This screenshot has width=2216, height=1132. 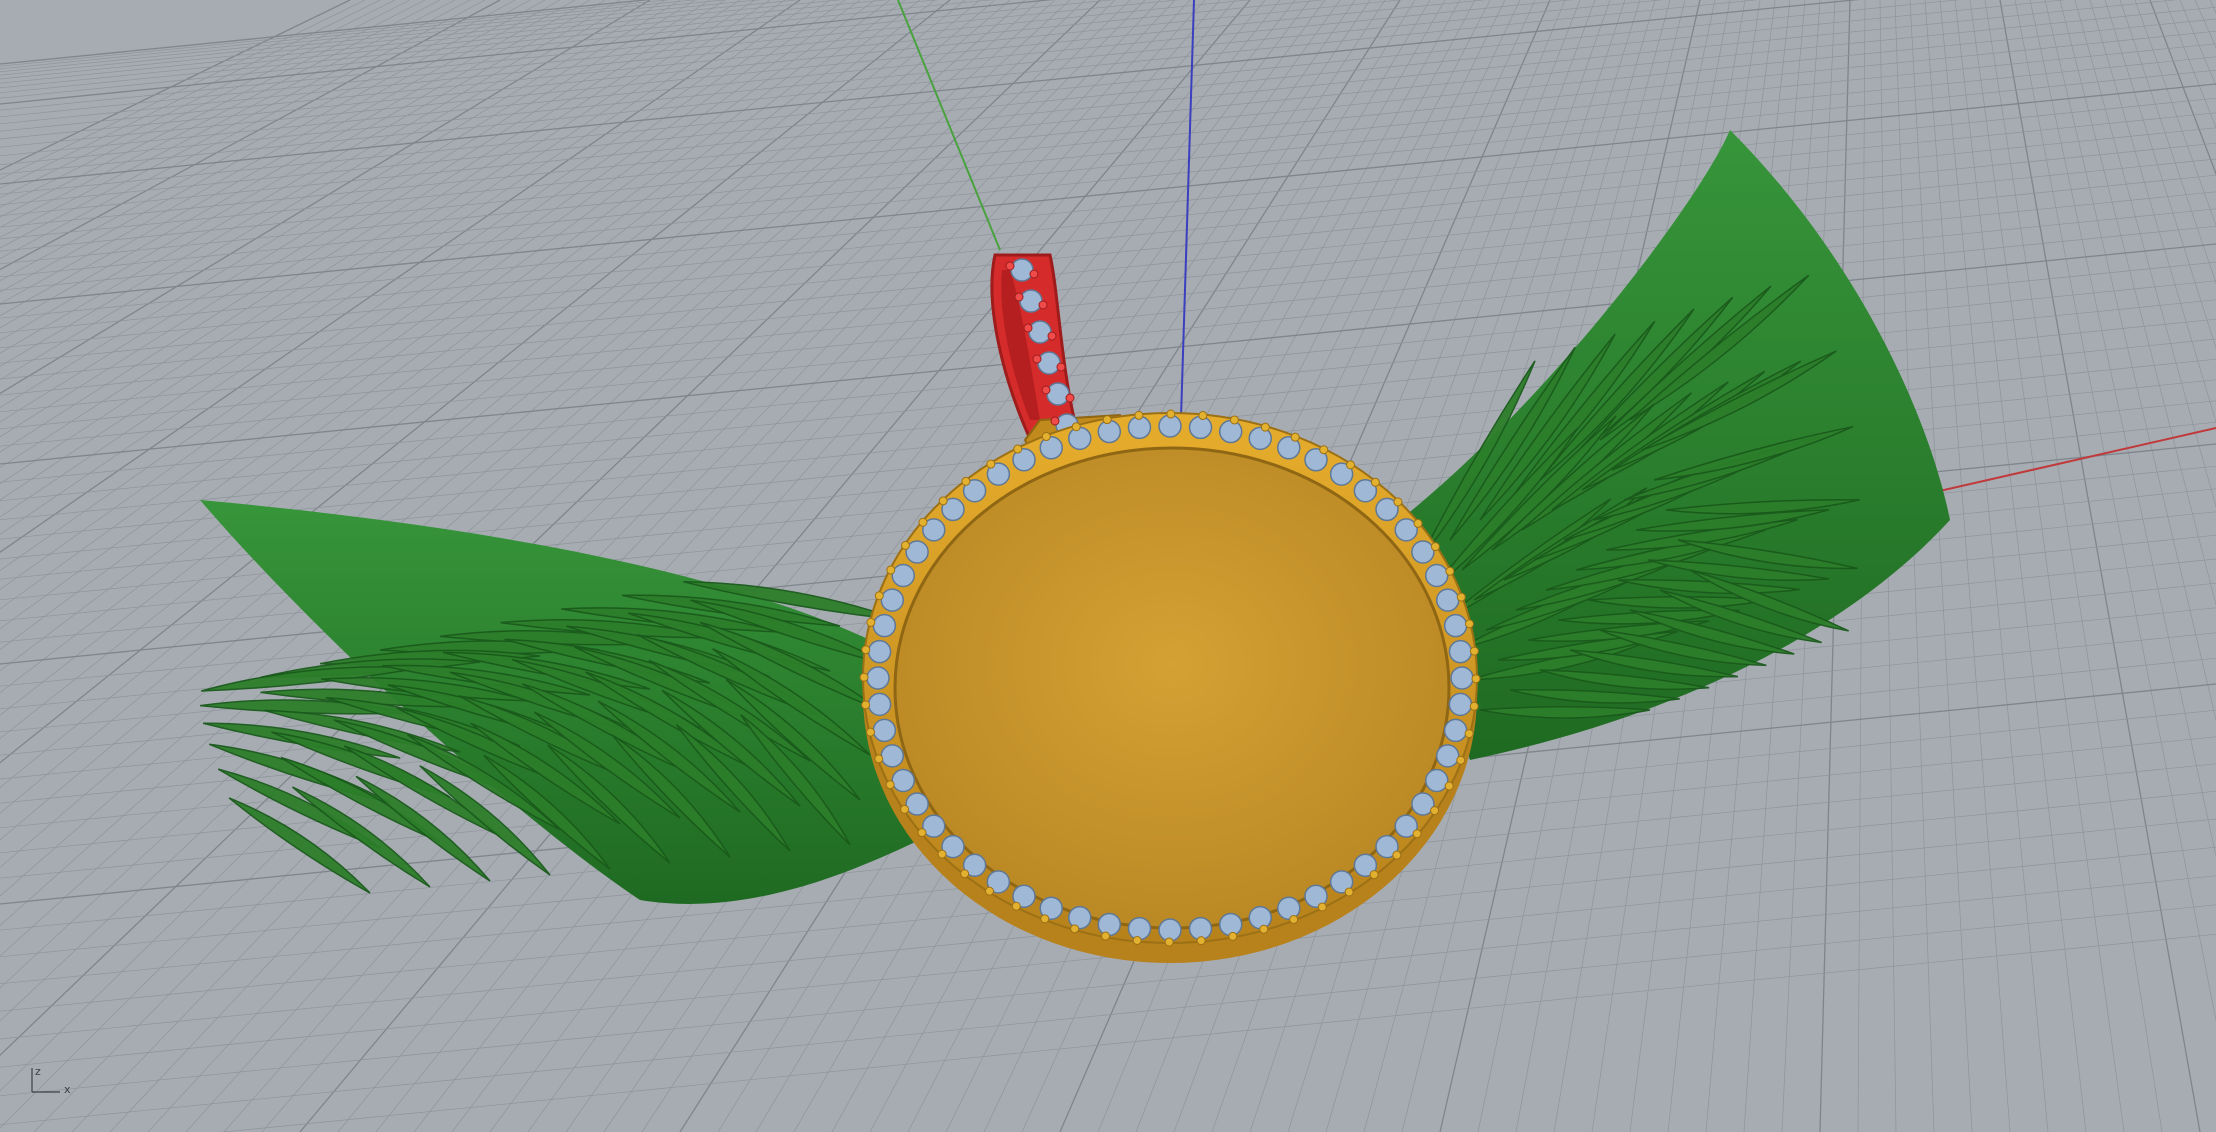 I want to click on gizmo-x-label: x, so click(x=67, y=1089).